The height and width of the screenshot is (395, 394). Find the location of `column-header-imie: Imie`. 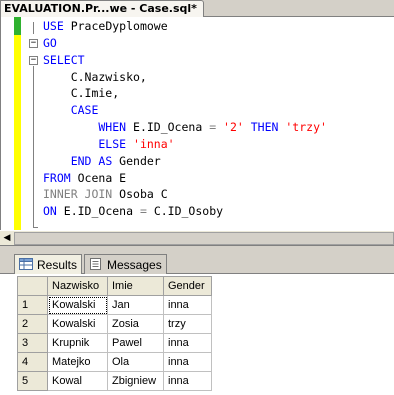

column-header-imie: Imie is located at coordinates (135, 286).